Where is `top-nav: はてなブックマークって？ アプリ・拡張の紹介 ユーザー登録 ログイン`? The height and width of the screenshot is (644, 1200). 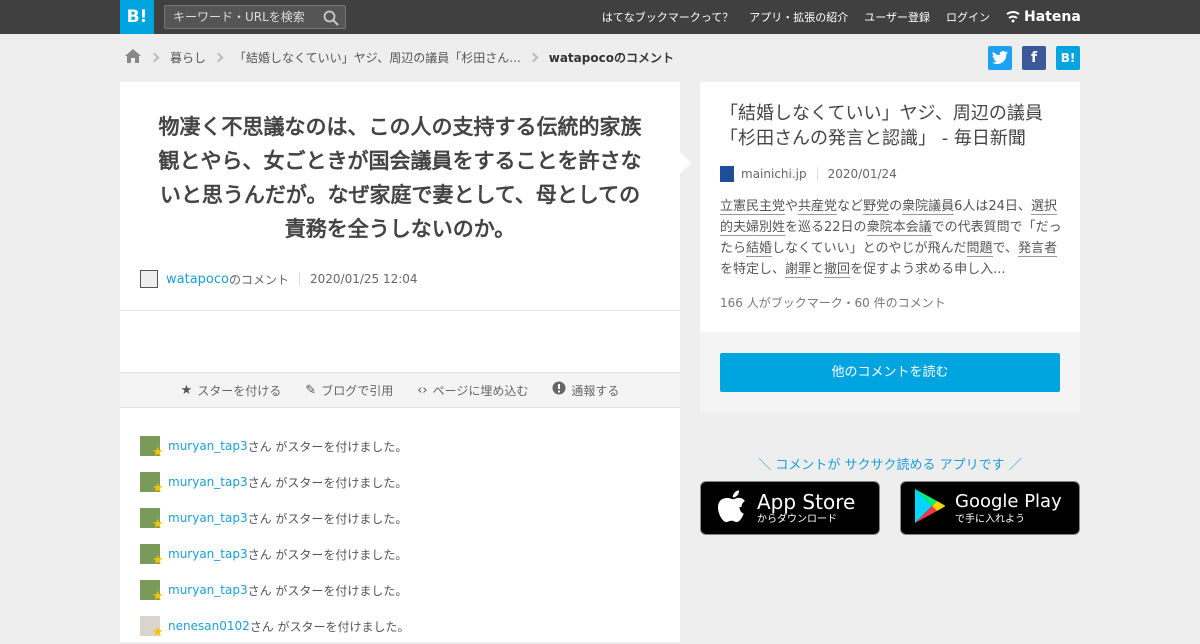 top-nav: はてなブックマークって？ アプリ・拡張の紹介 ユーザー登録 ログイン is located at coordinates (788, 17).